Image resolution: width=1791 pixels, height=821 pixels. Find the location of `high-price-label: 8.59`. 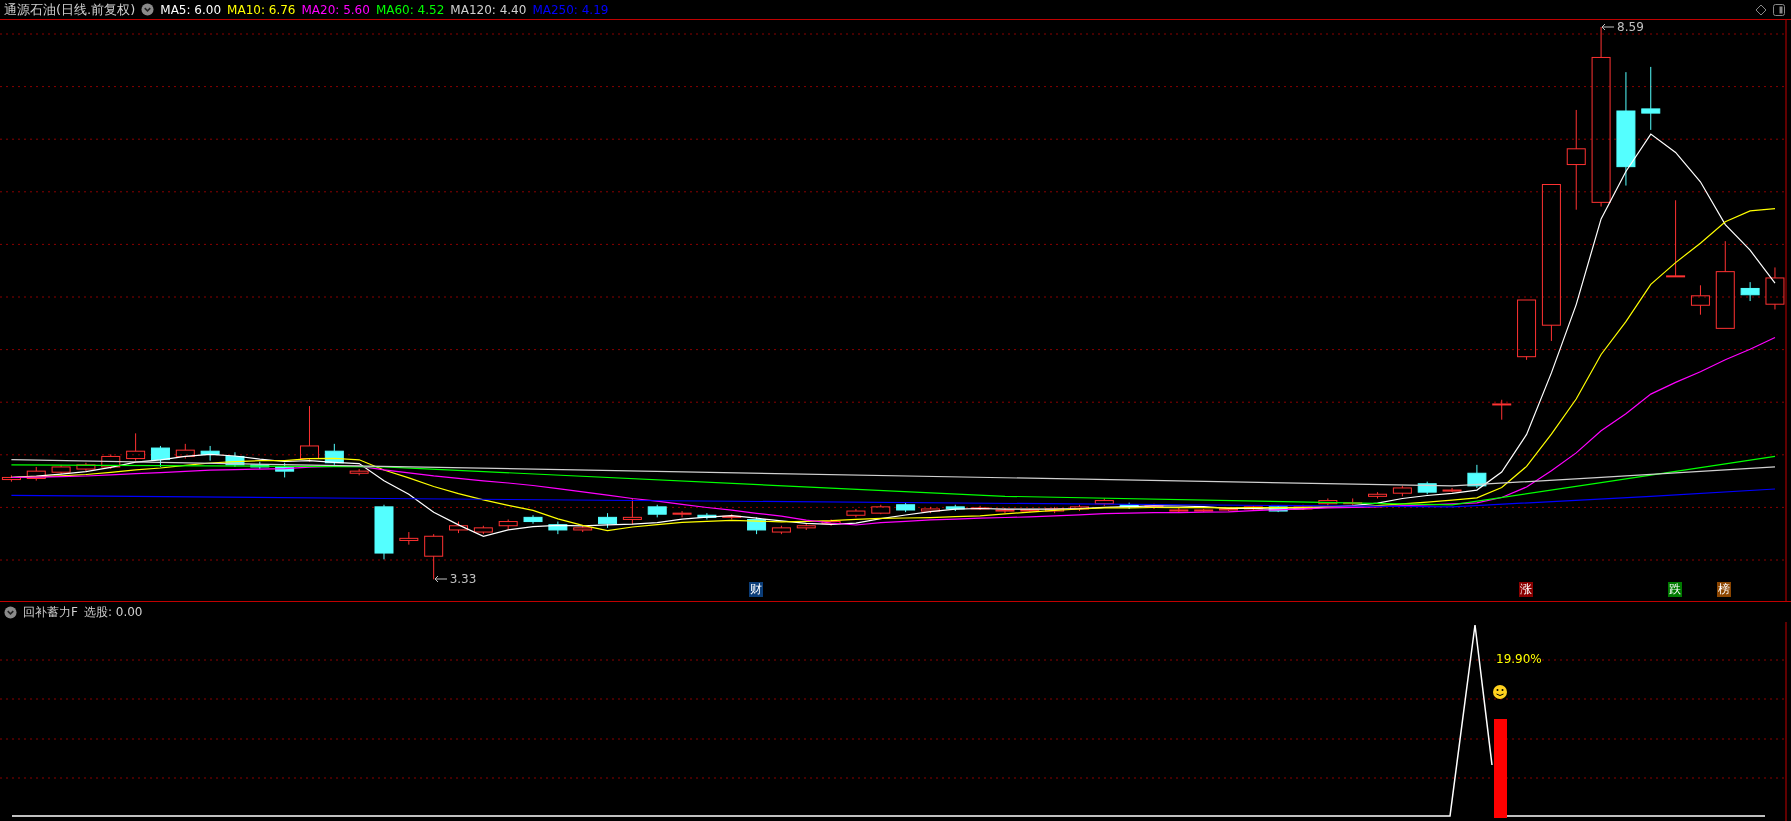

high-price-label: 8.59 is located at coordinates (1622, 27).